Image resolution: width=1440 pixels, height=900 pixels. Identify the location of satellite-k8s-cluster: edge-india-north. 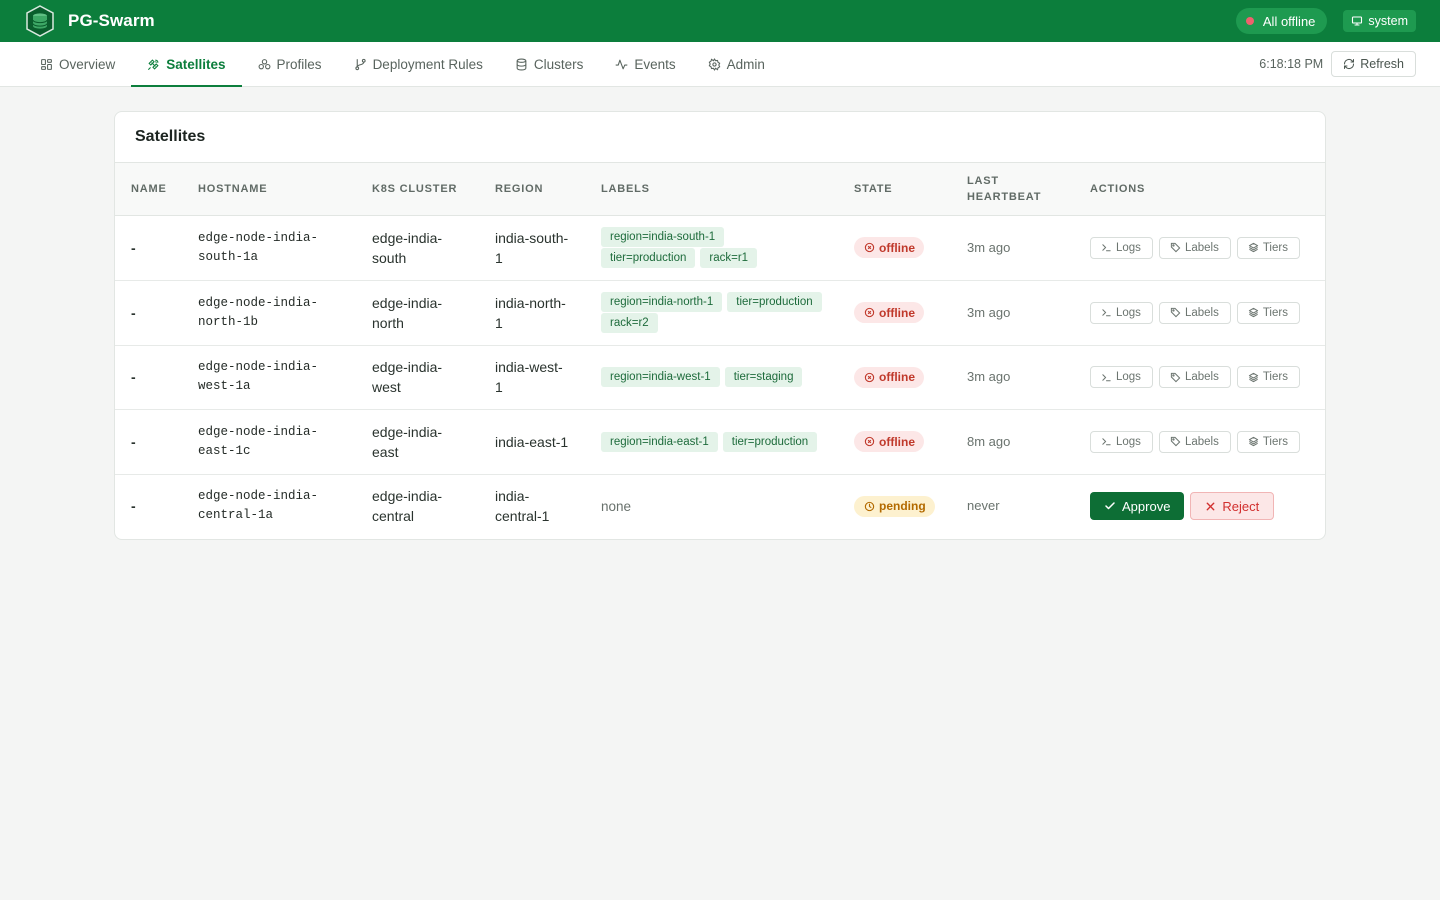
(417, 313).